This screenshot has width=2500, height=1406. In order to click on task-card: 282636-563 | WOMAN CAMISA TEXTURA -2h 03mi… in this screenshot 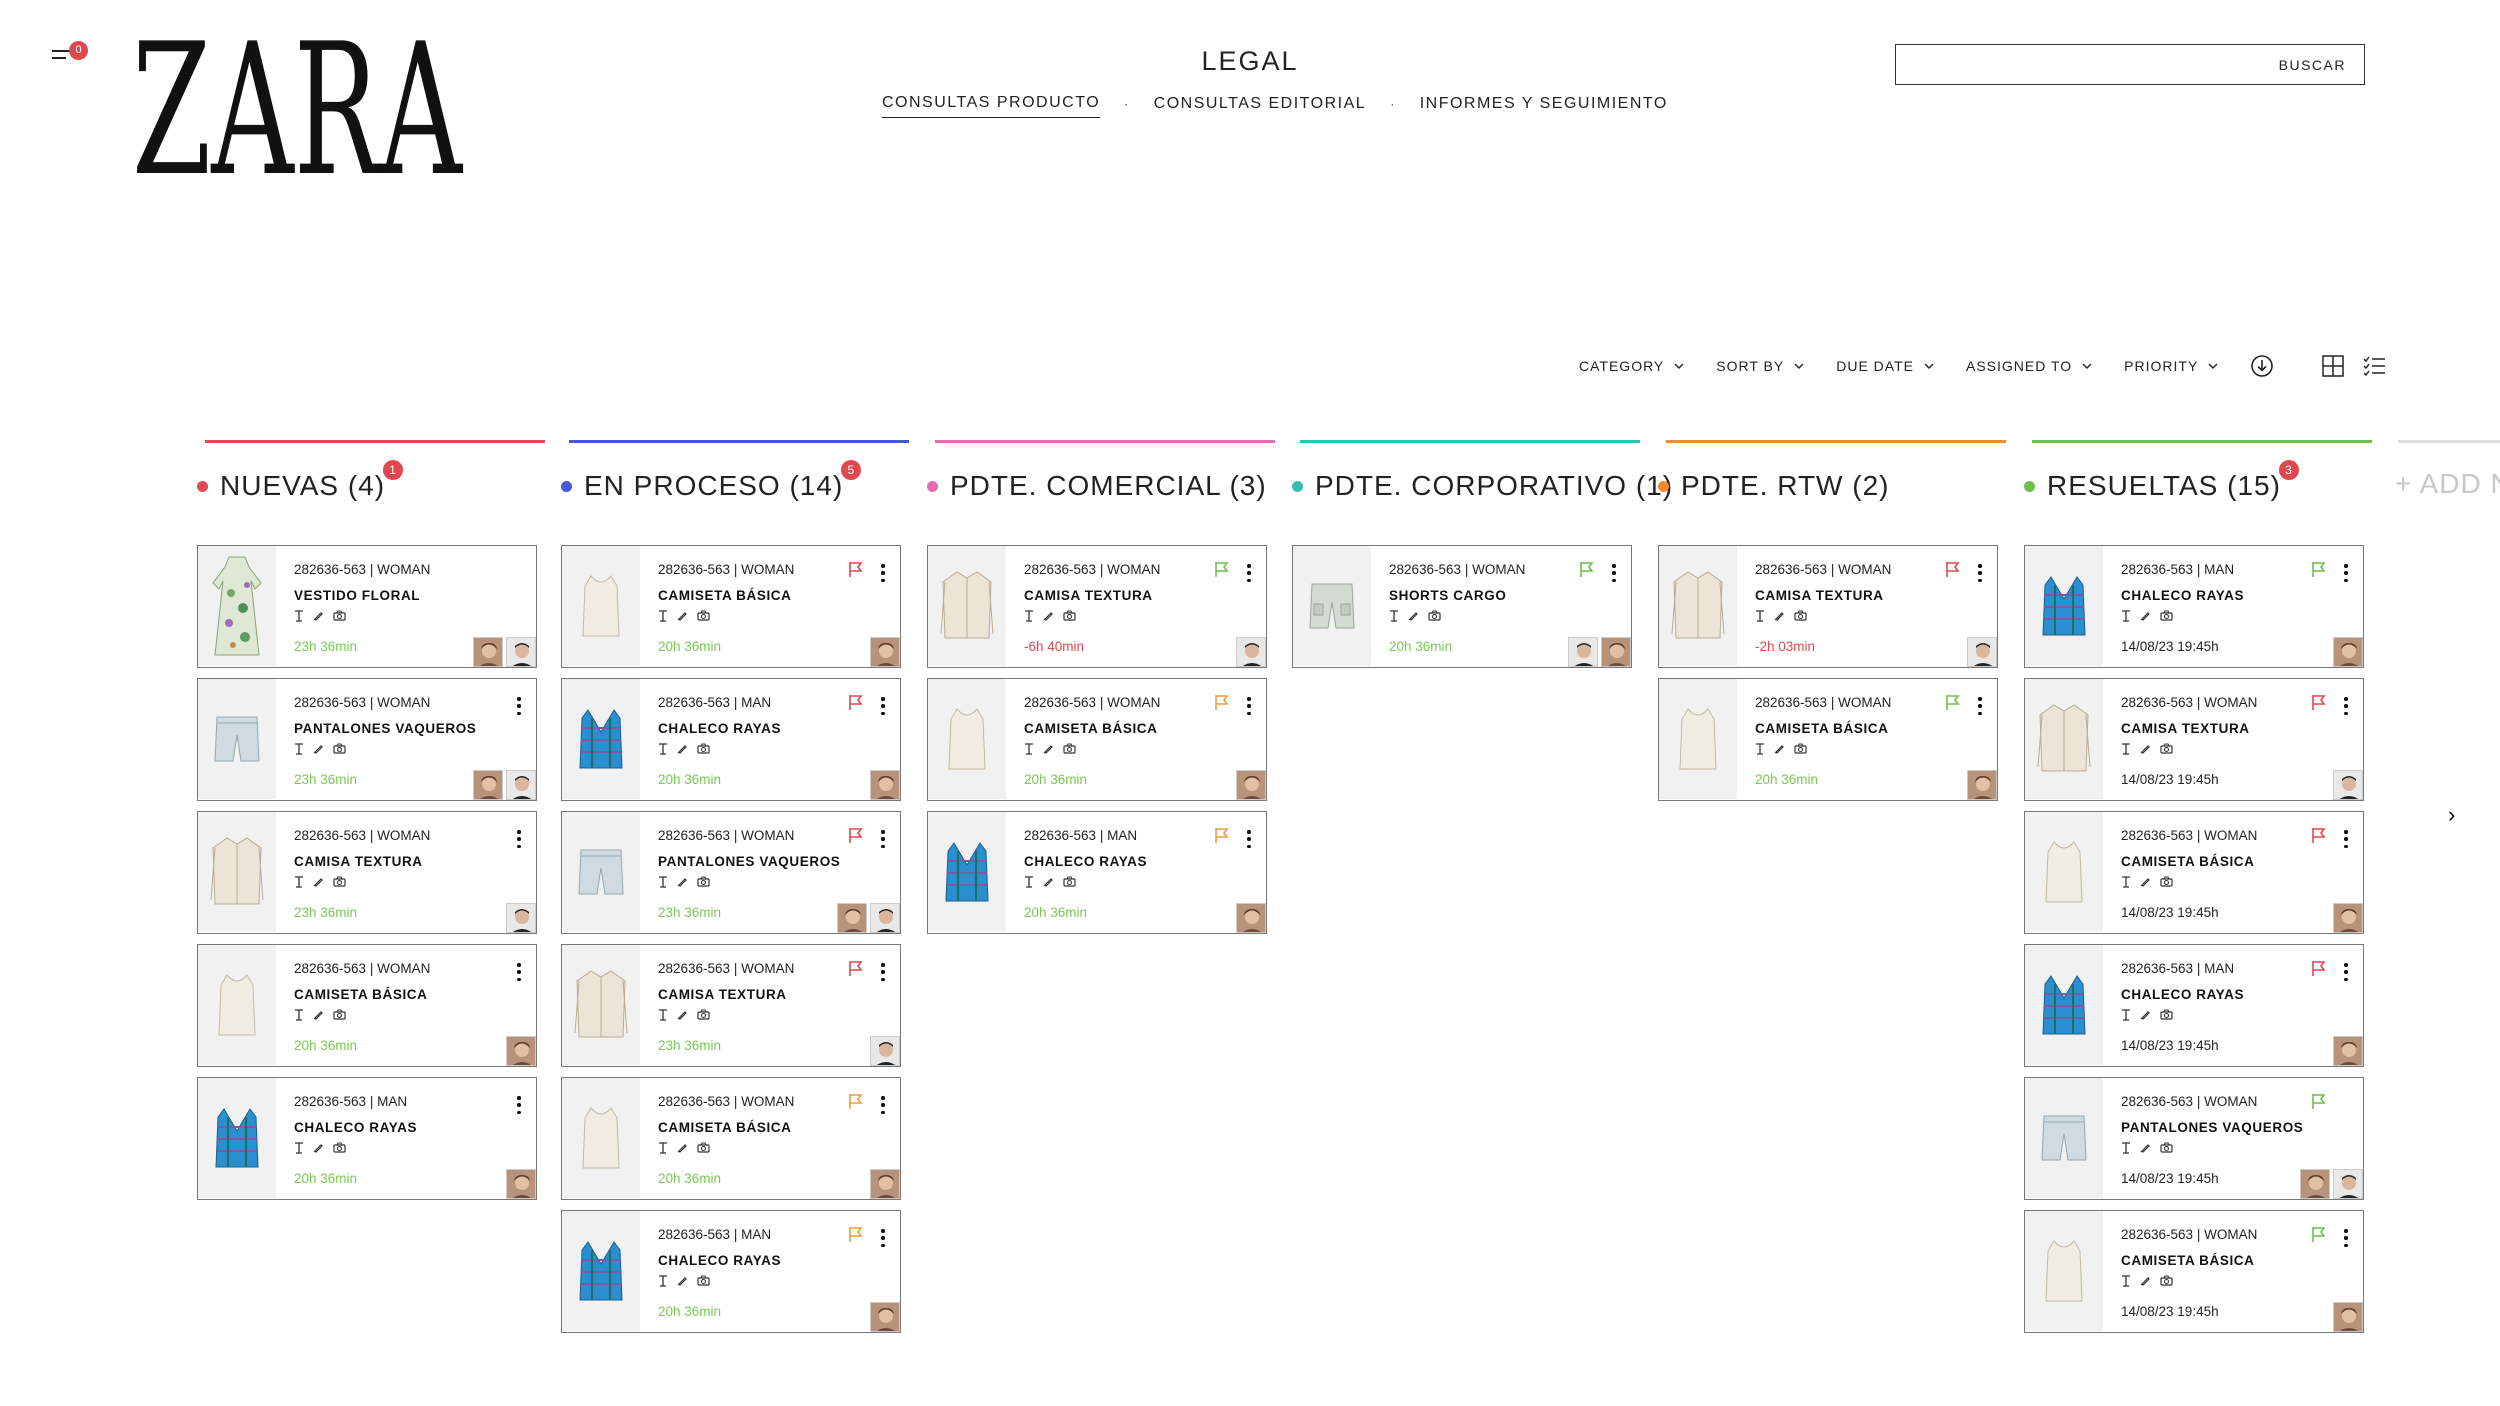, I will do `click(1828, 606)`.